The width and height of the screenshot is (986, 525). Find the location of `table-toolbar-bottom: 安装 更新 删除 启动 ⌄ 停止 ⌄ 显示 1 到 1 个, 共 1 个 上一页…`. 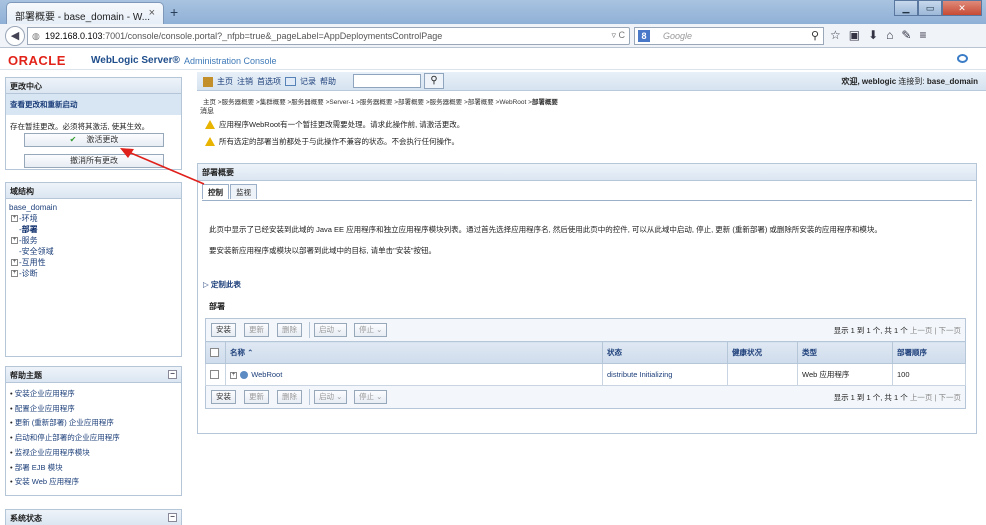

table-toolbar-bottom: 安装 更新 删除 启动 ⌄ 停止 ⌄ 显示 1 到 1 个, 共 1 个 上一页… is located at coordinates (585, 397).